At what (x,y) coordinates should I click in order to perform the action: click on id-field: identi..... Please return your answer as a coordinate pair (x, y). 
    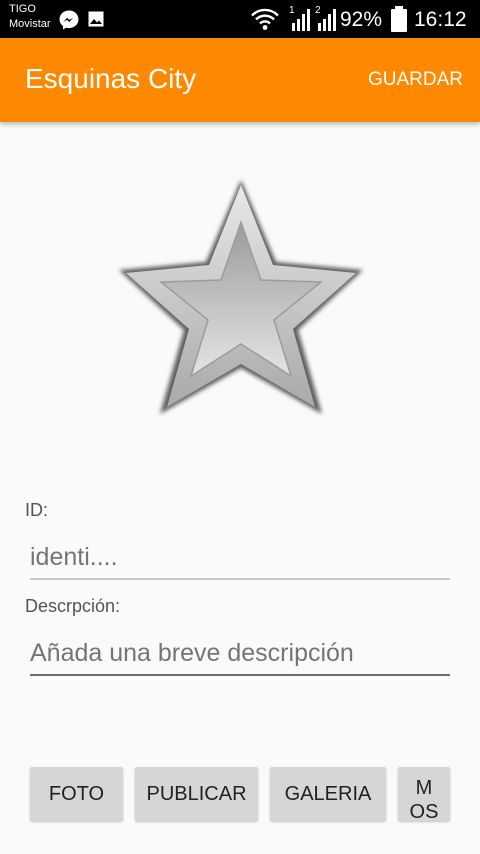
    Looking at the image, I should click on (240, 558).